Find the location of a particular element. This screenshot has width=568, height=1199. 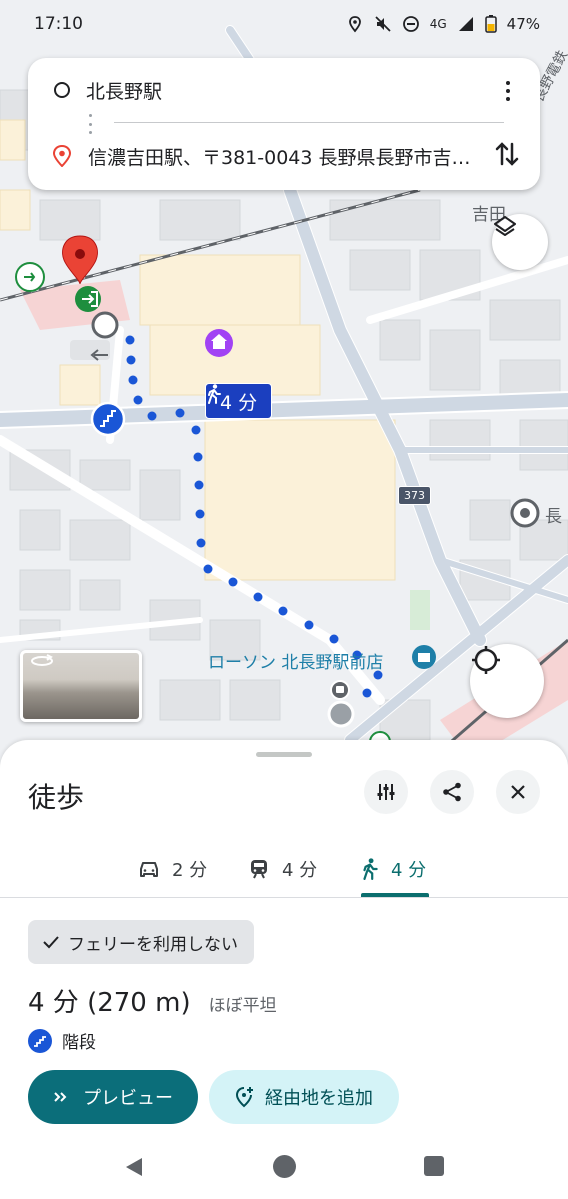

origin-circle-icon is located at coordinates (62, 90).